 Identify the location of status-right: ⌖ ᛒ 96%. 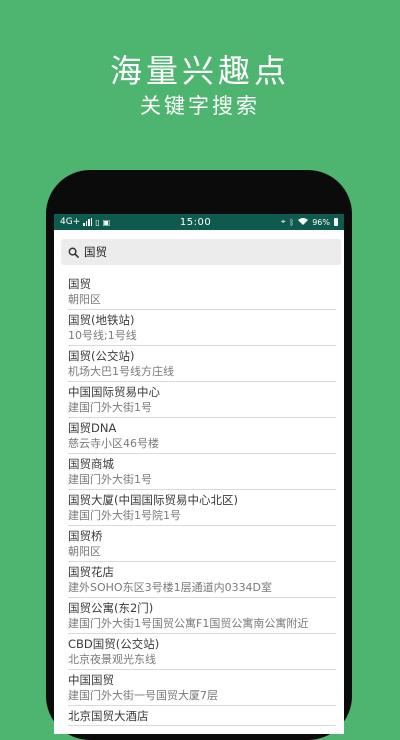
(309, 222).